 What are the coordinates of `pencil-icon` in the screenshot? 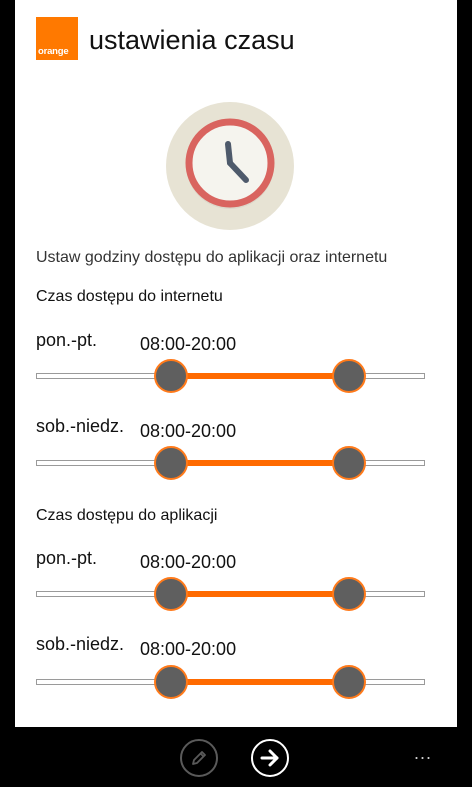 It's located at (199, 758).